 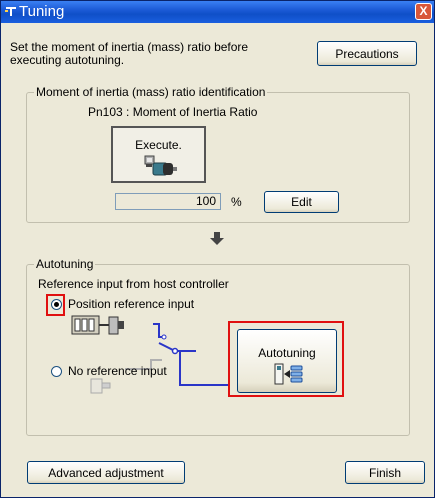 I want to click on intro-text-line2: executing autotuning., so click(x=67, y=60).